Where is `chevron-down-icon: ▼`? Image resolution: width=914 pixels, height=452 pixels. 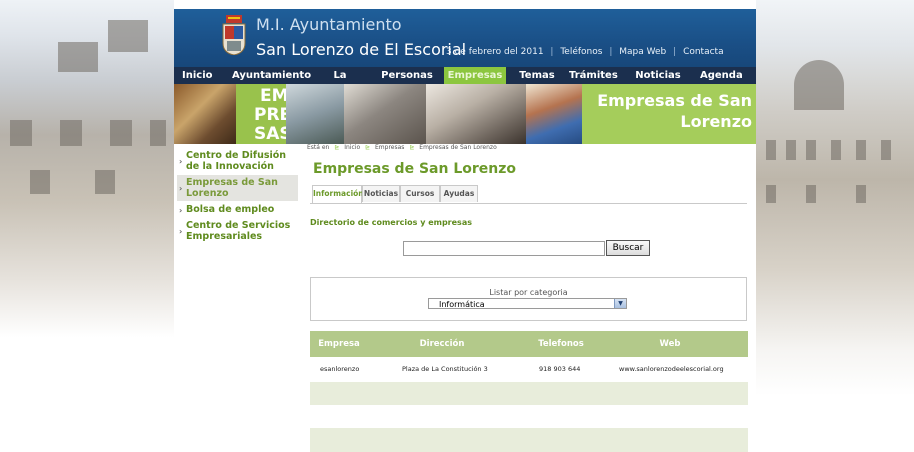
chevron-down-icon: ▼ is located at coordinates (620, 303).